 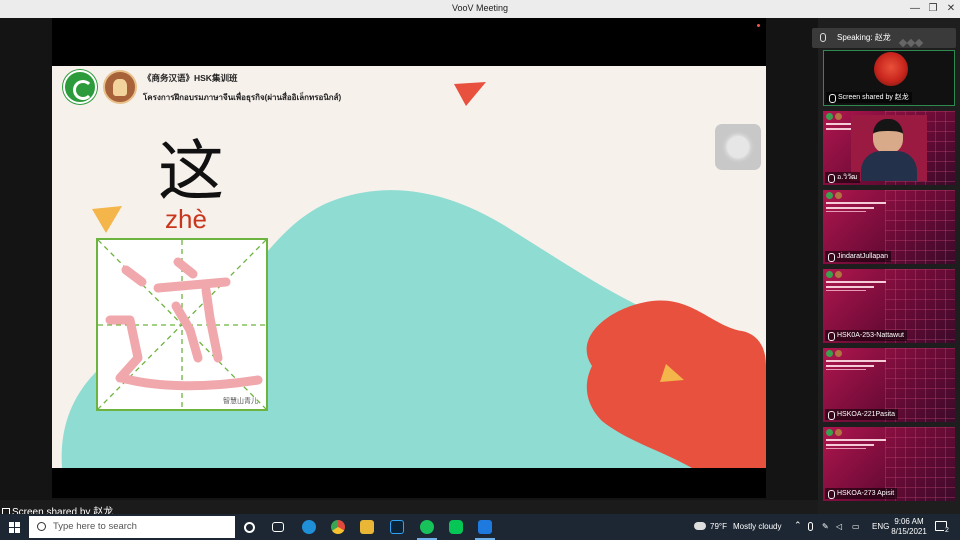 What do you see at coordinates (889, 166) in the screenshot?
I see `person-body` at bounding box center [889, 166].